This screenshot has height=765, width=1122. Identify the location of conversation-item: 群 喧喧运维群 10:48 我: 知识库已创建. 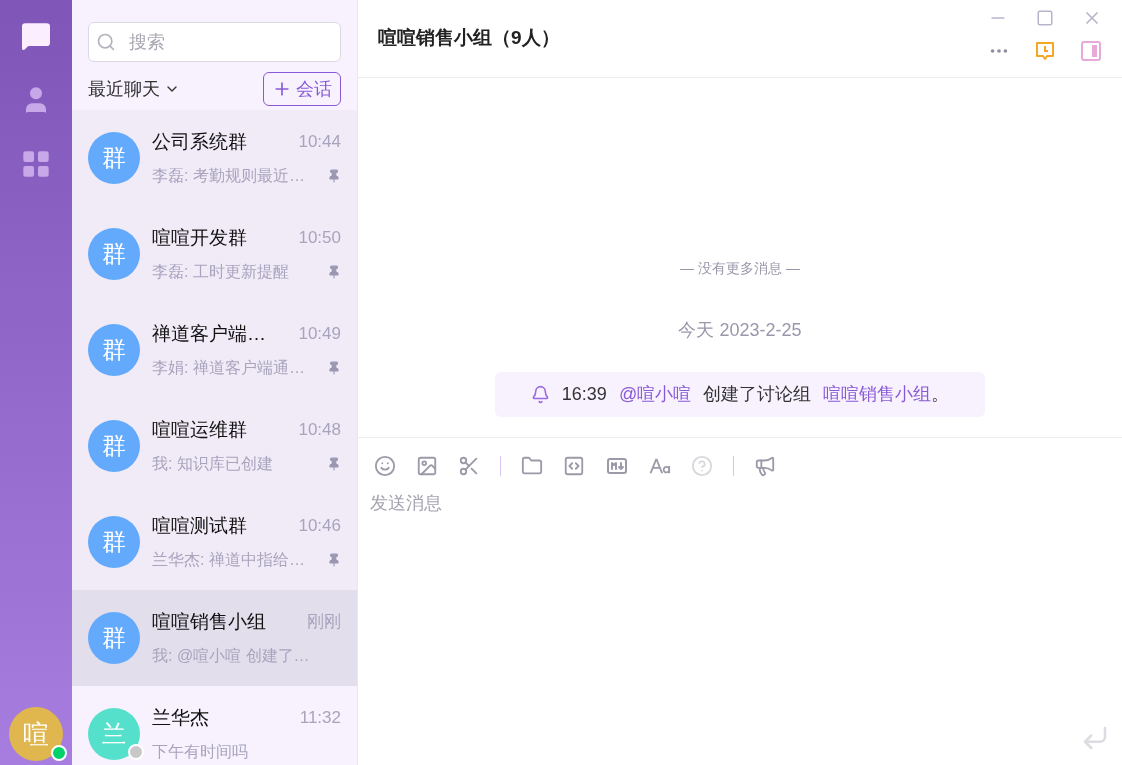
(214, 446).